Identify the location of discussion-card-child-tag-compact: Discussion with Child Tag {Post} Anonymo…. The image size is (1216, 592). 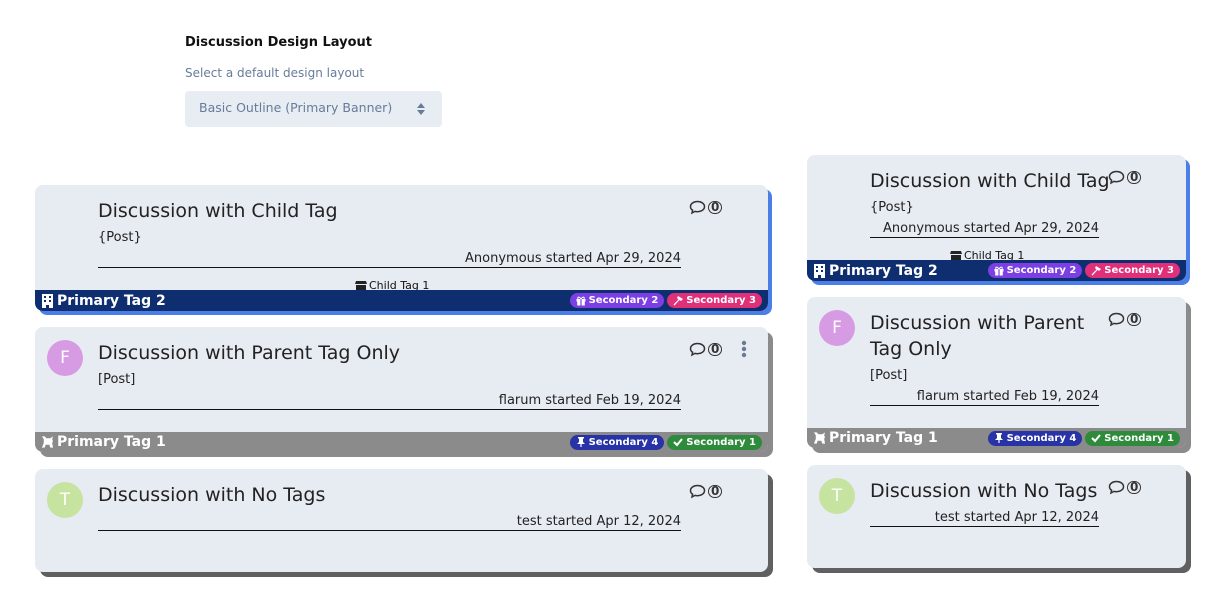
(996, 218).